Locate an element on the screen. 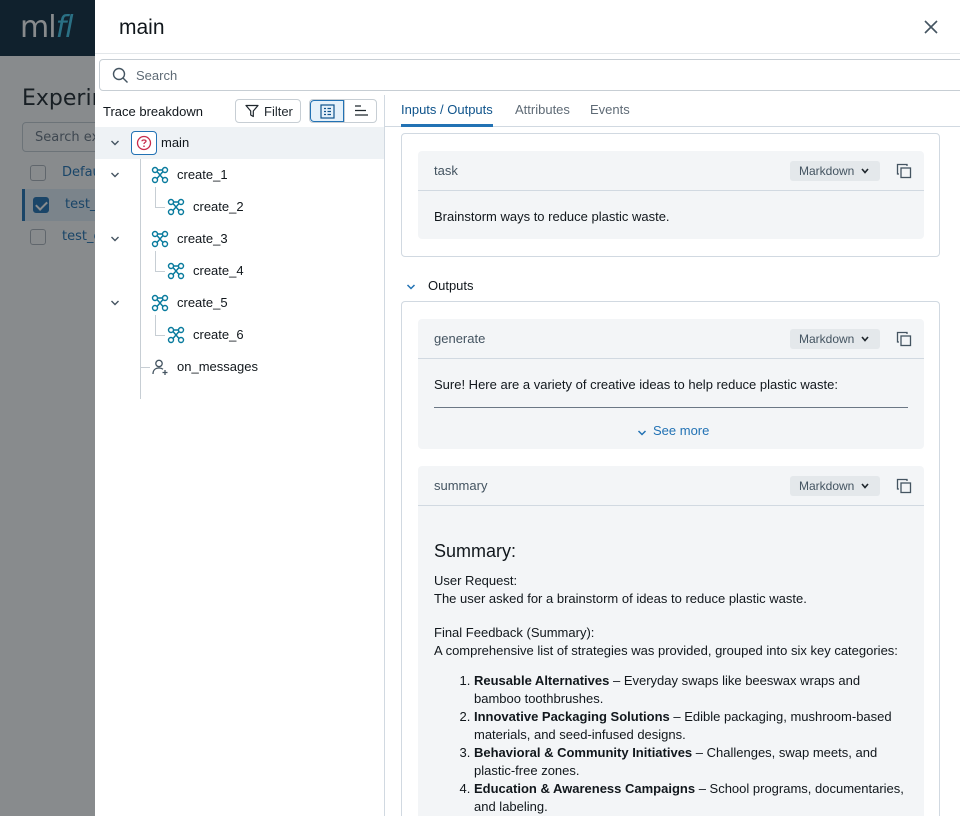  view-toggle is located at coordinates (343, 111).